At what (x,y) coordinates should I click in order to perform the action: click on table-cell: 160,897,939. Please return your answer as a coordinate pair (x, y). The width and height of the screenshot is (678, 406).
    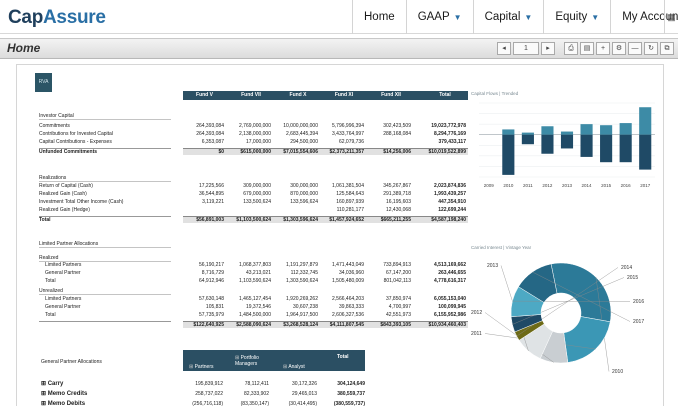
    Looking at the image, I should click on (350, 202).